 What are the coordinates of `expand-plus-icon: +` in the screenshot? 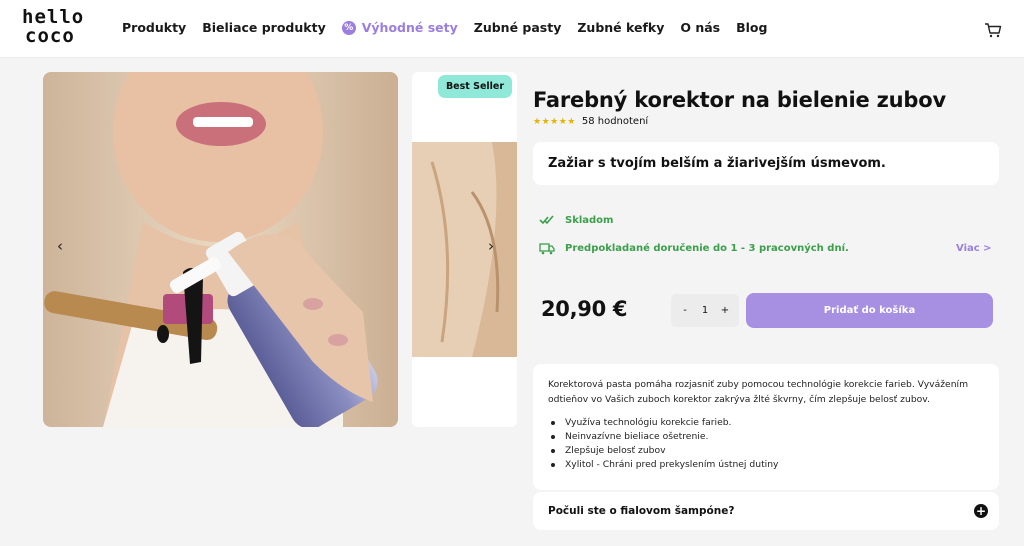 It's located at (981, 511).